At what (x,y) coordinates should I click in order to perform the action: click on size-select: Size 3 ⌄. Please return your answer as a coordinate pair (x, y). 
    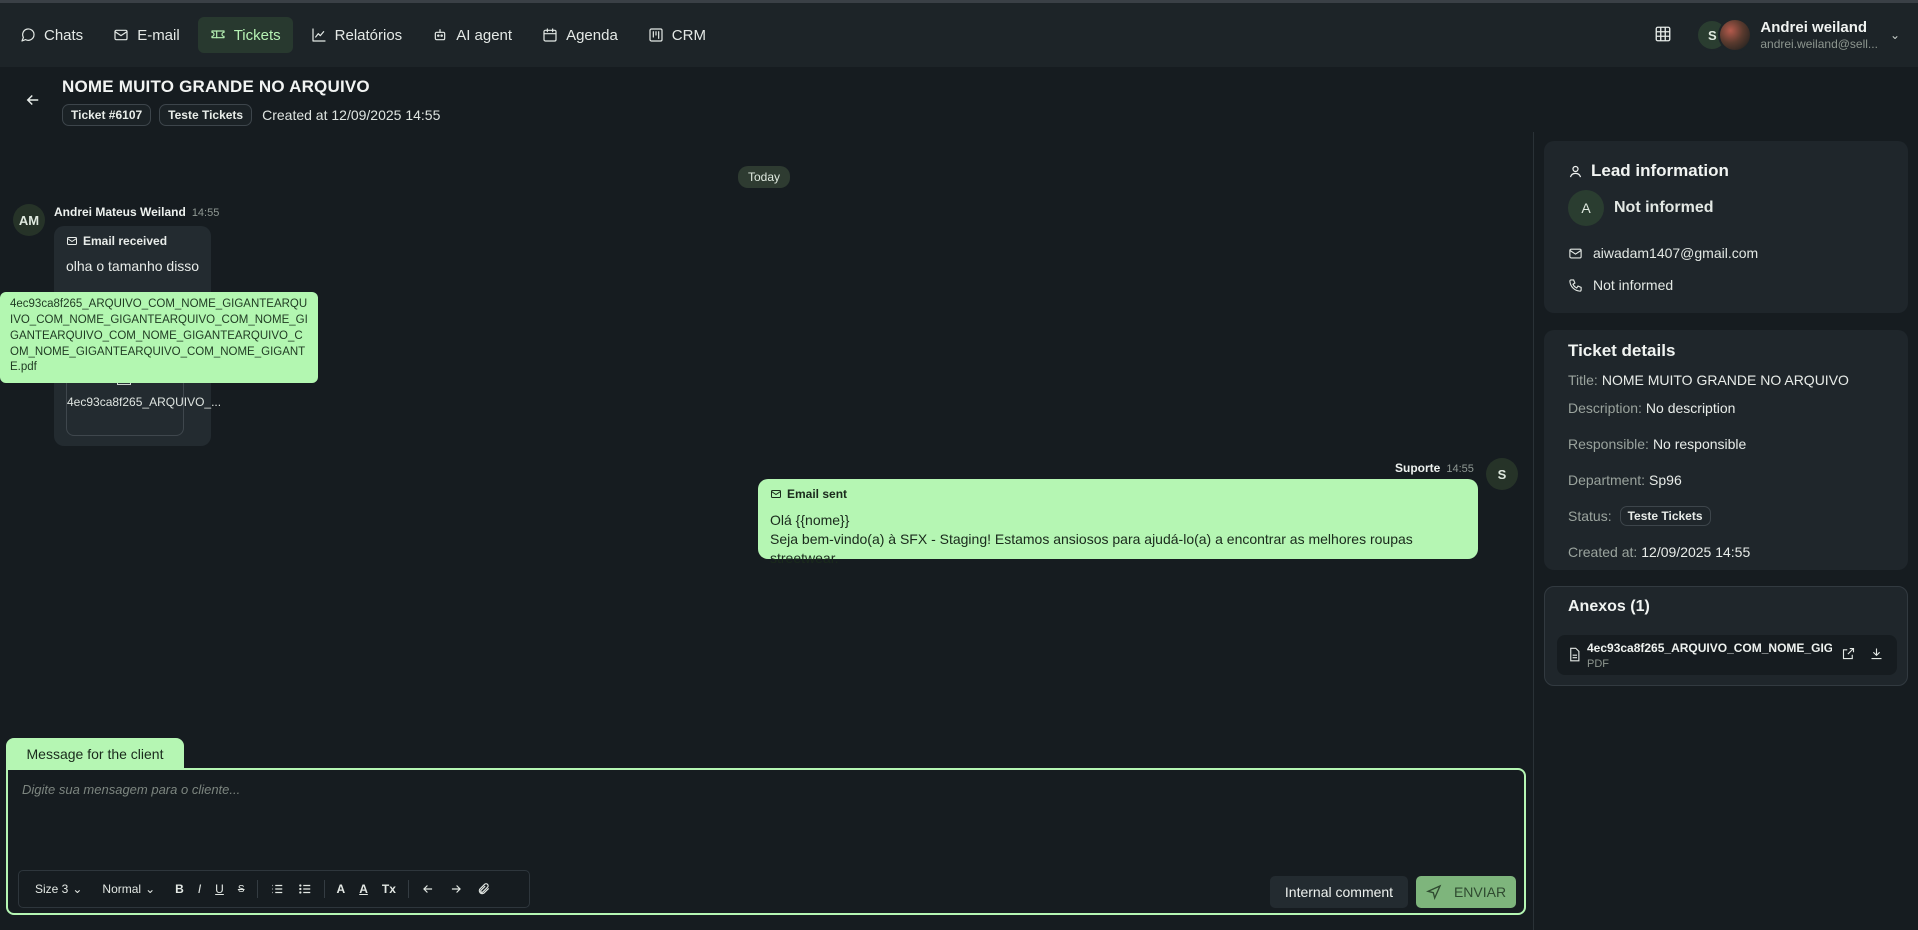
    Looking at the image, I should click on (58, 889).